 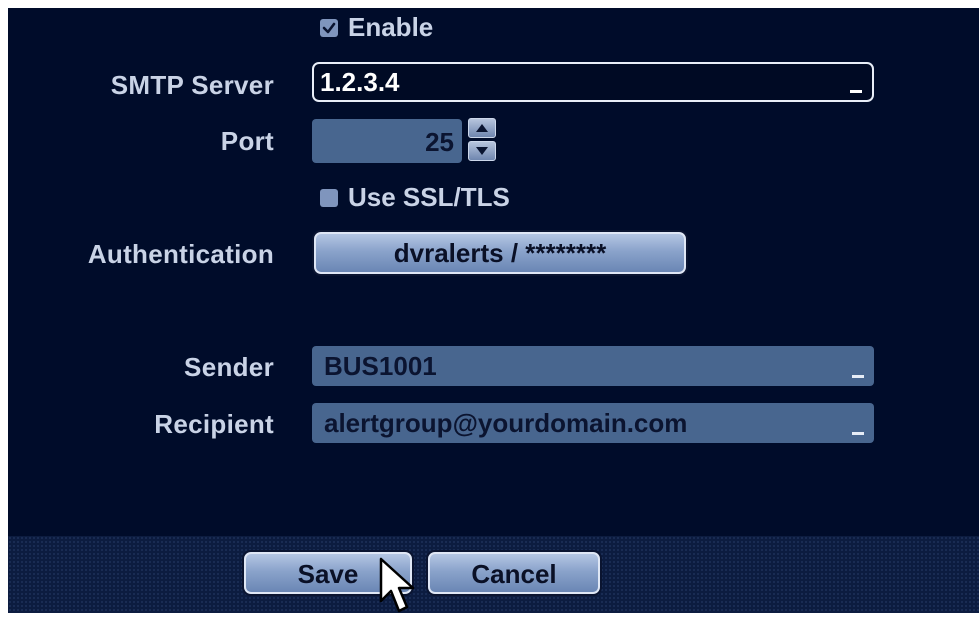 What do you see at coordinates (214, 424) in the screenshot?
I see `recipient-label: Recipient` at bounding box center [214, 424].